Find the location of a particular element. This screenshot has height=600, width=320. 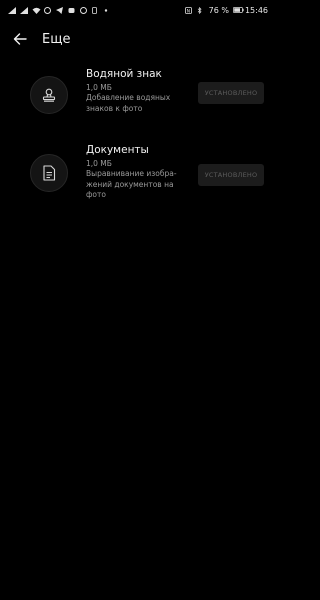

page-title: Еще is located at coordinates (56, 39).